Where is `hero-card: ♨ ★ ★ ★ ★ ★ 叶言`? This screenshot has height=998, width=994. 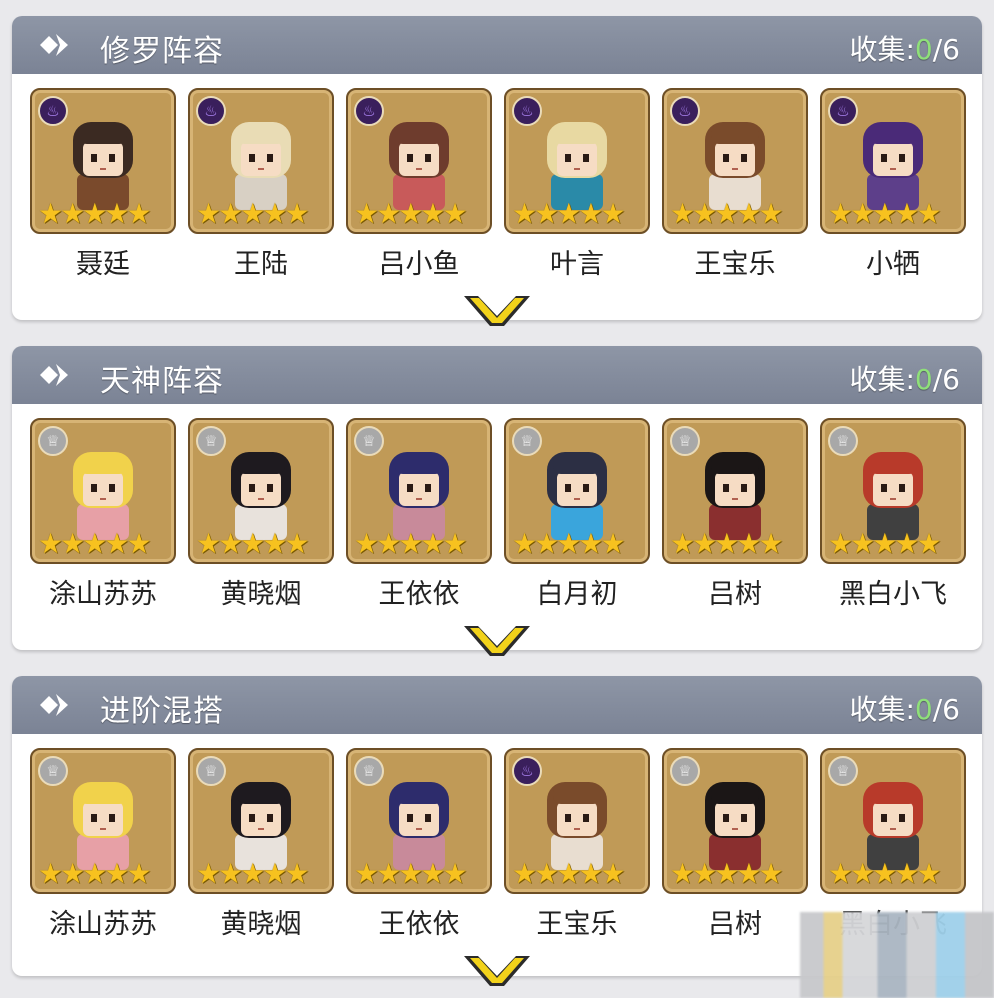
hero-card: ♨ ★ ★ ★ ★ ★ 叶言 is located at coordinates (579, 184).